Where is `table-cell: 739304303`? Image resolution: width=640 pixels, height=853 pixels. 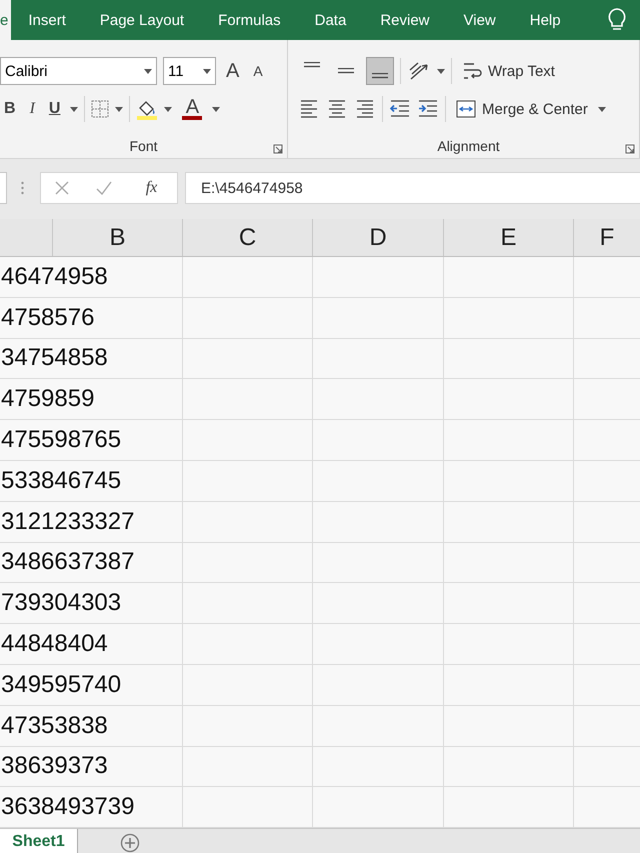
table-cell: 739304303 is located at coordinates (91, 603).